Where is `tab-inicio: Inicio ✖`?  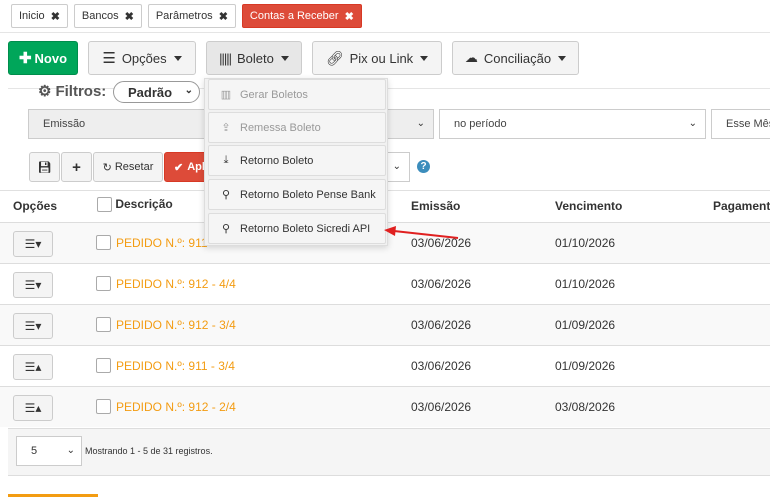 tab-inicio: Inicio ✖ is located at coordinates (39, 16).